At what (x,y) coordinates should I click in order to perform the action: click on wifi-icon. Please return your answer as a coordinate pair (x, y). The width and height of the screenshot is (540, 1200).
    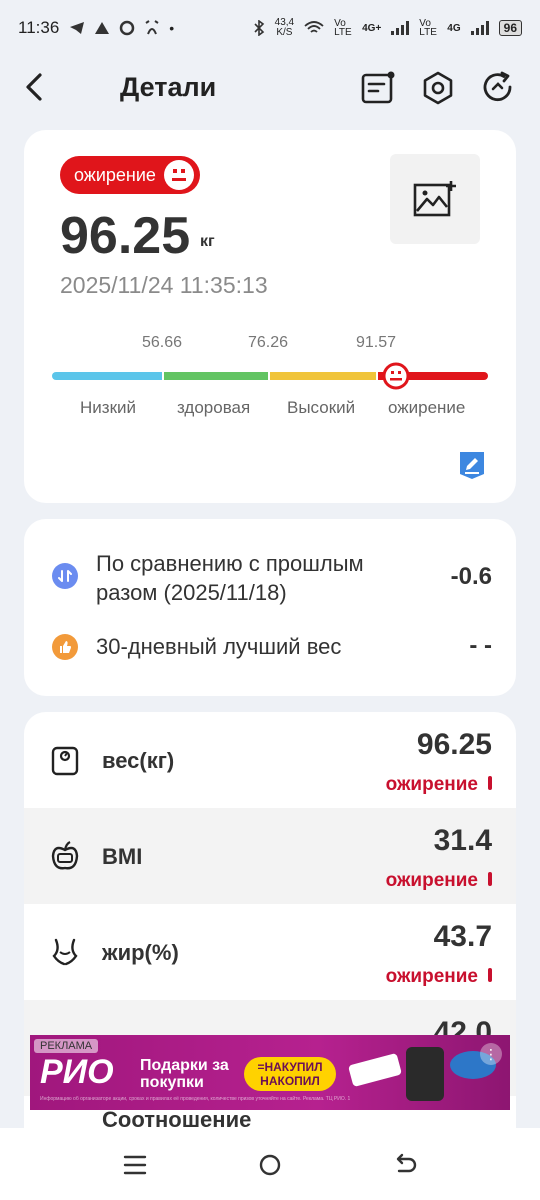
    Looking at the image, I should click on (314, 27).